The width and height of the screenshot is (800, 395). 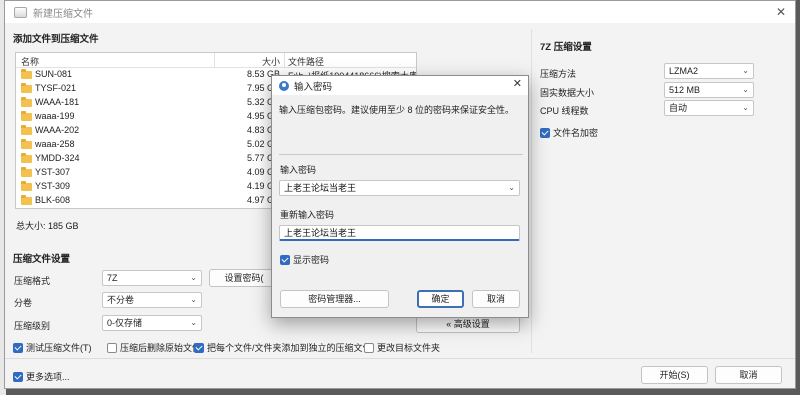 What do you see at coordinates (59, 348) in the screenshot?
I see `test-archive-label: 测试压缩文件(T)` at bounding box center [59, 348].